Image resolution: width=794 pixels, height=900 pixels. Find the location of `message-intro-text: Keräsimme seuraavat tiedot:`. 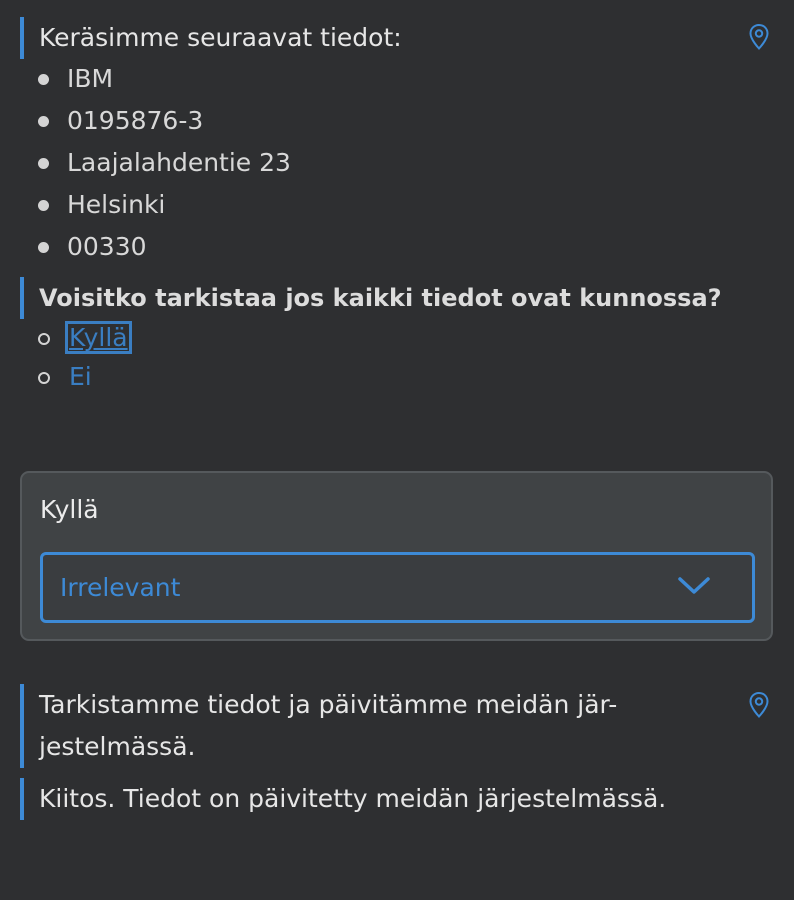

message-intro-text: Keräsimme seuraavat tiedot: is located at coordinates (220, 37).